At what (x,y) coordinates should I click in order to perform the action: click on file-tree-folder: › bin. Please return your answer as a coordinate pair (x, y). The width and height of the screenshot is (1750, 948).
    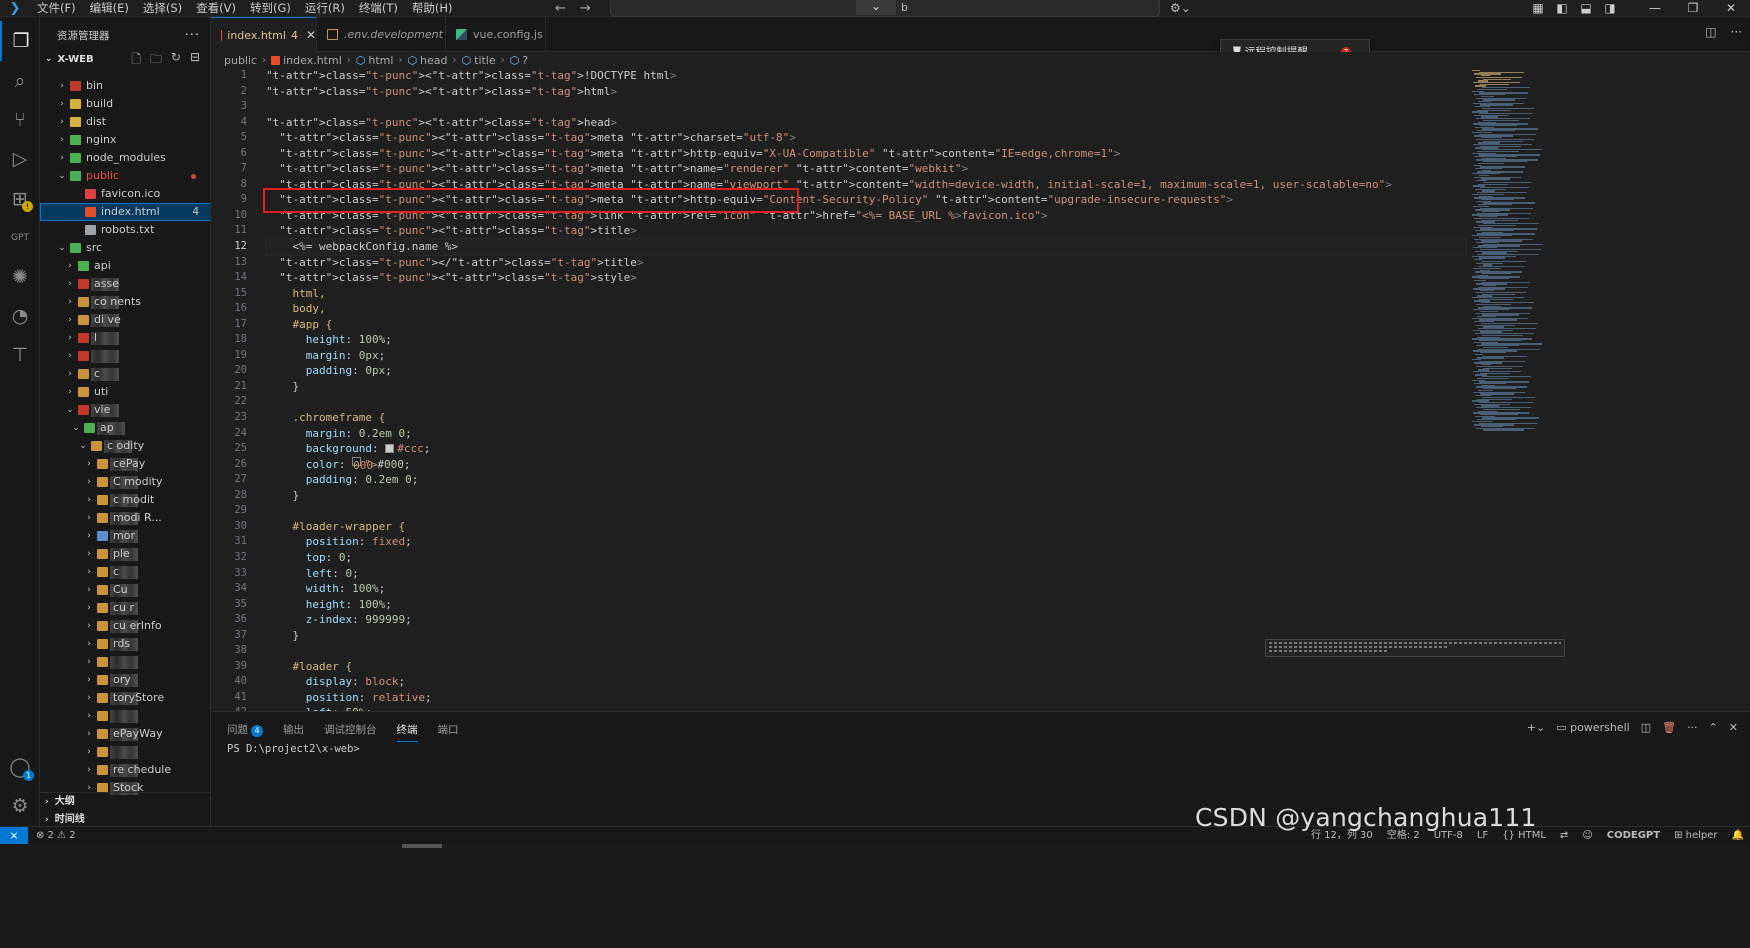
    Looking at the image, I should click on (125, 86).